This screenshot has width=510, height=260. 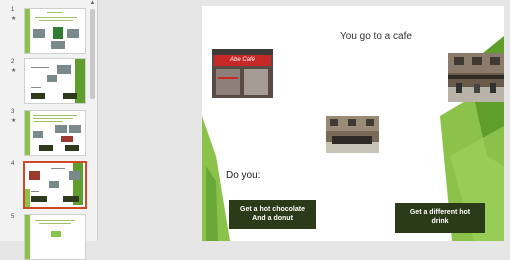 I want to click on scrollbar-thumb, so click(x=92, y=54).